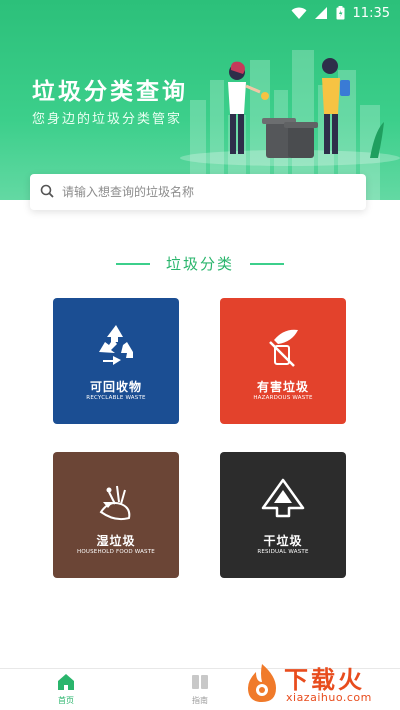  Describe the element at coordinates (110, 92) in the screenshot. I see `page-title: 垃圾分类查询` at that location.